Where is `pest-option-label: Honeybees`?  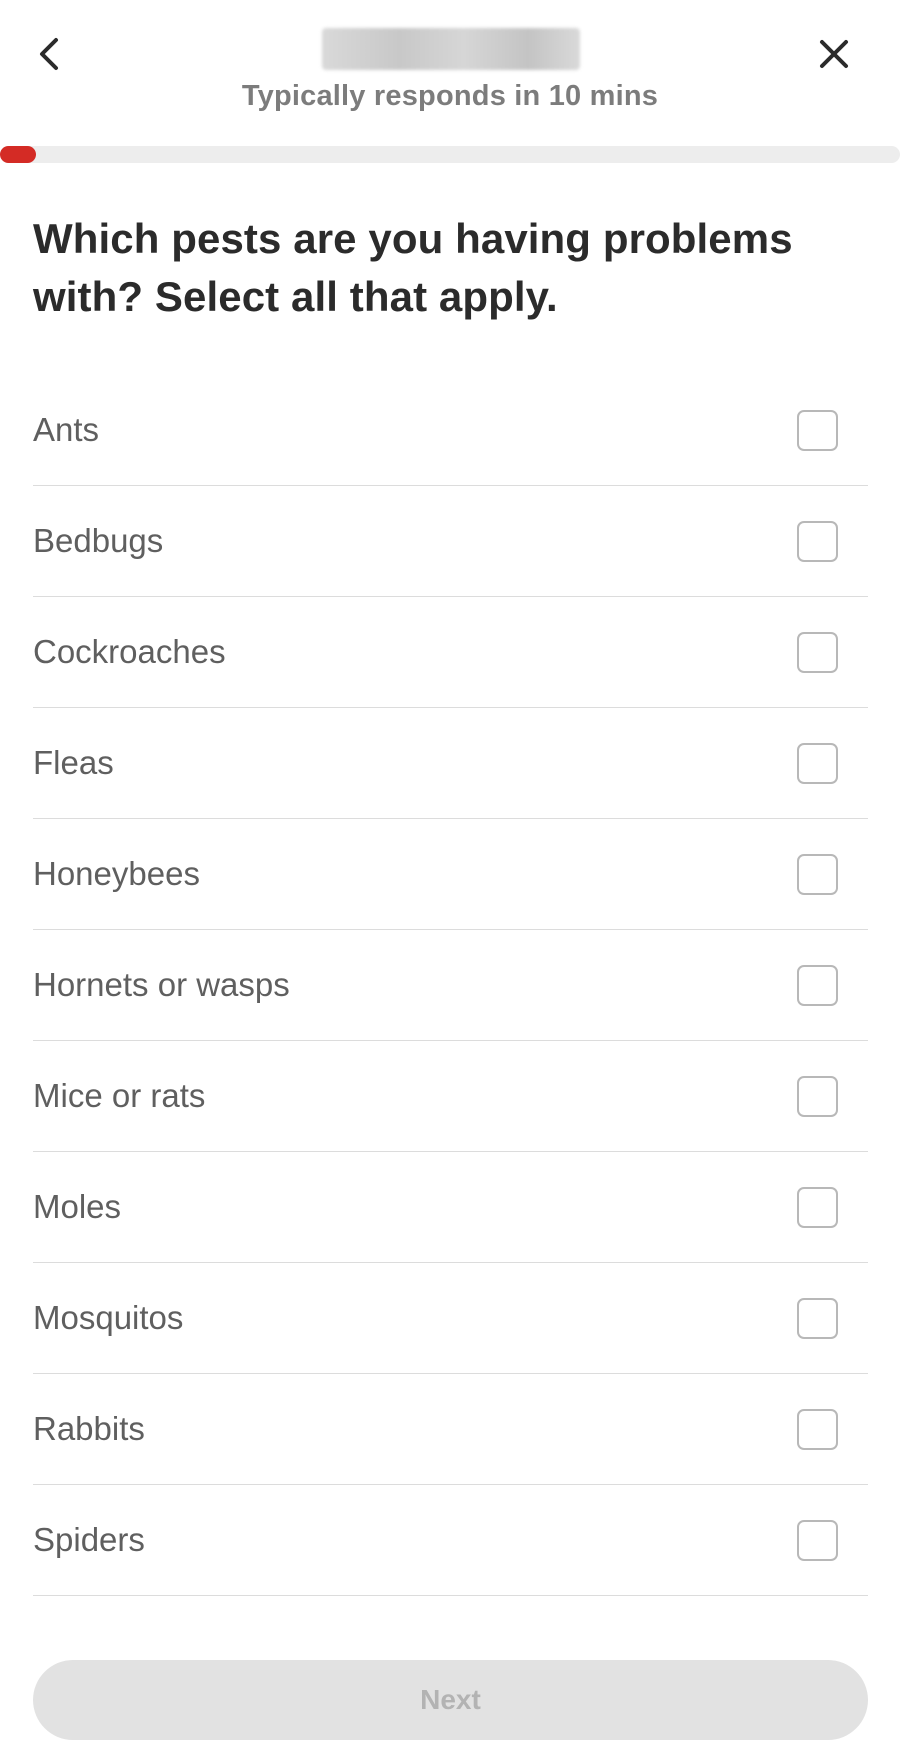 pest-option-label: Honeybees is located at coordinates (116, 873).